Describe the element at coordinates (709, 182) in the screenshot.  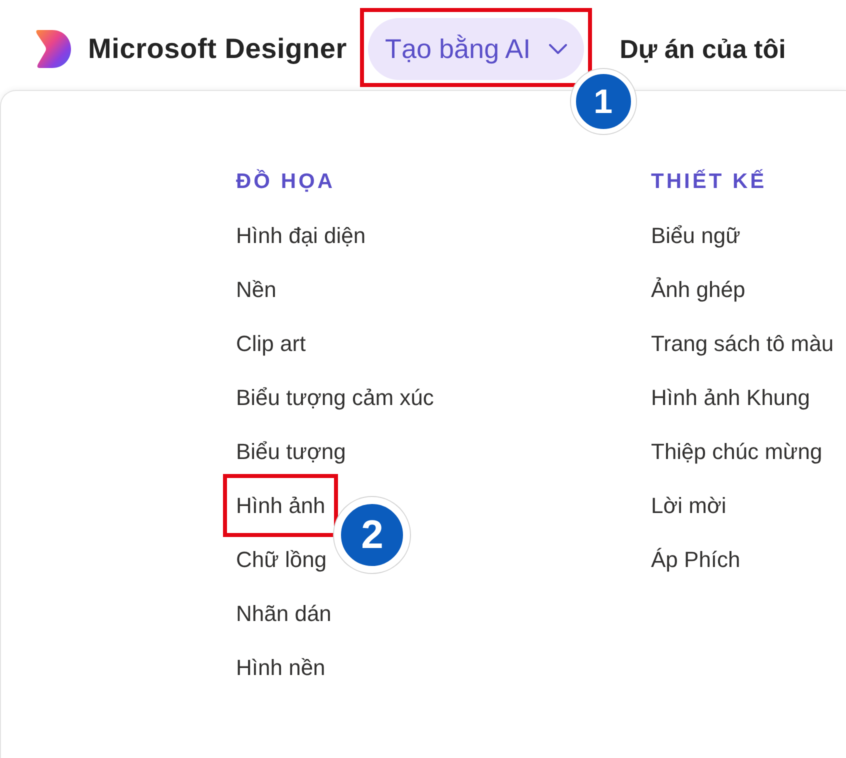
I see `section-heading: THIẾT KẾ` at that location.